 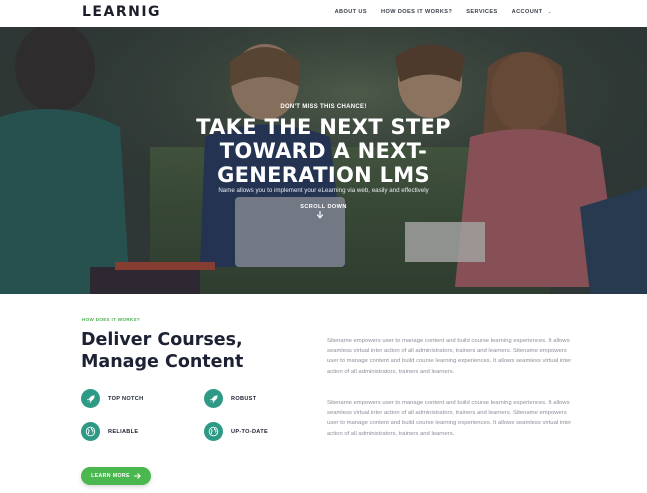 What do you see at coordinates (416, 12) in the screenshot?
I see `nav-how-it-works: HOW DOES IT WORKS?` at bounding box center [416, 12].